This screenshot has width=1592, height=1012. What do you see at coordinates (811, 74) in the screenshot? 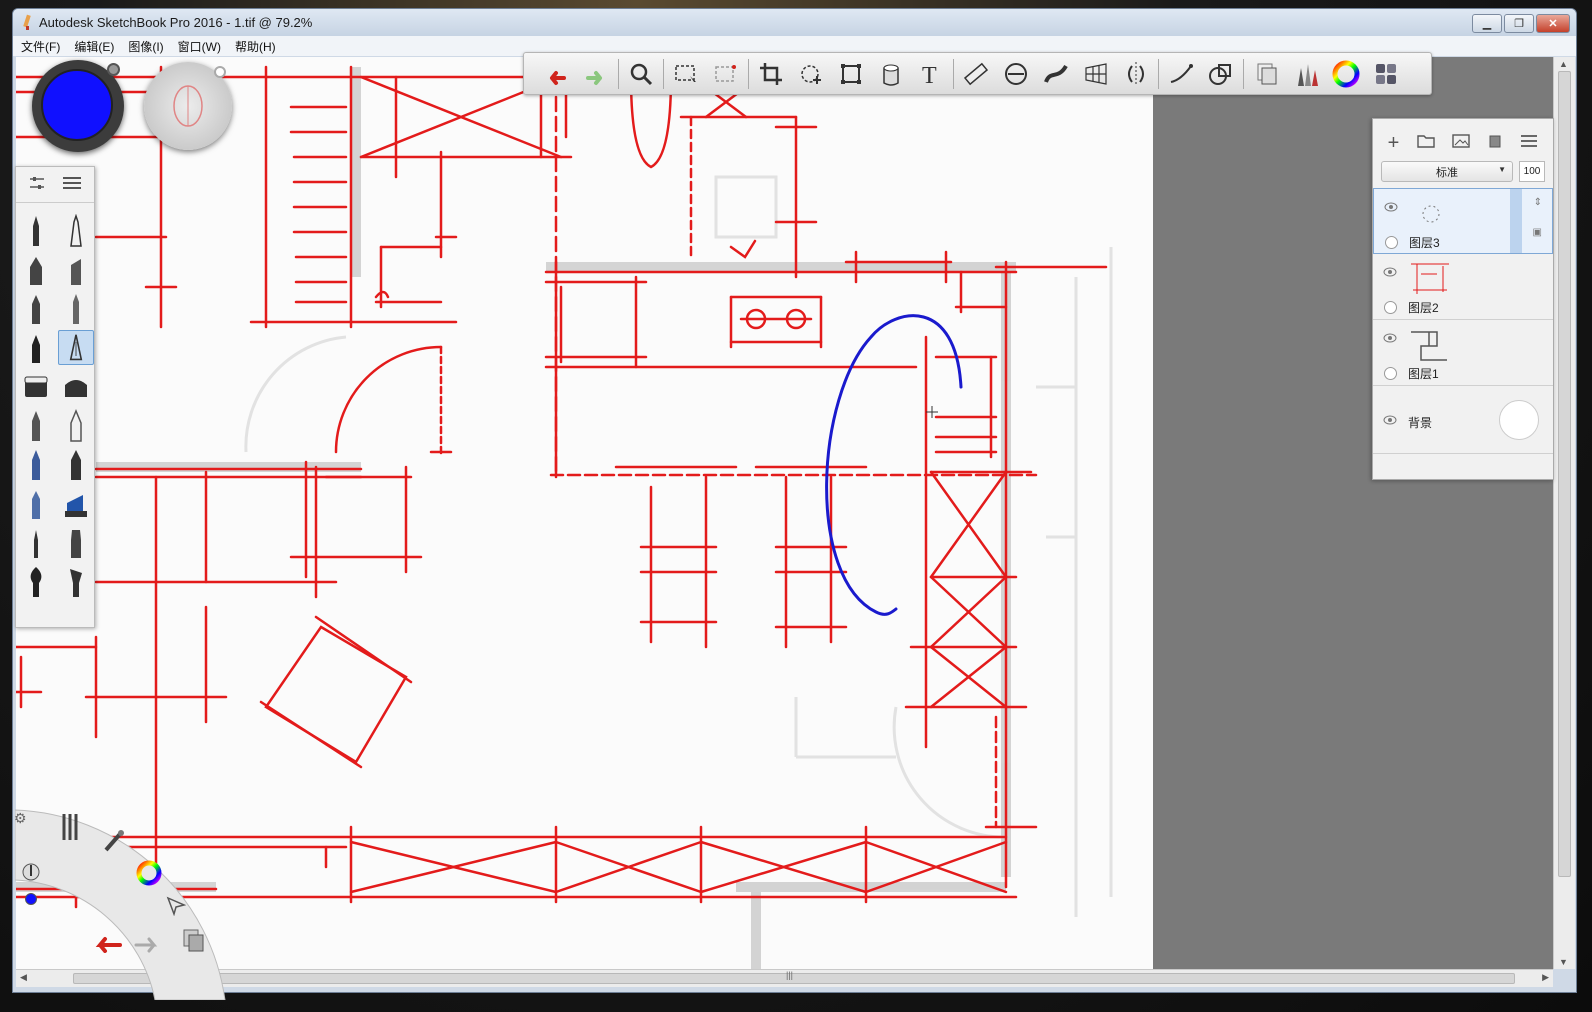
I see `transform-move-icon` at bounding box center [811, 74].